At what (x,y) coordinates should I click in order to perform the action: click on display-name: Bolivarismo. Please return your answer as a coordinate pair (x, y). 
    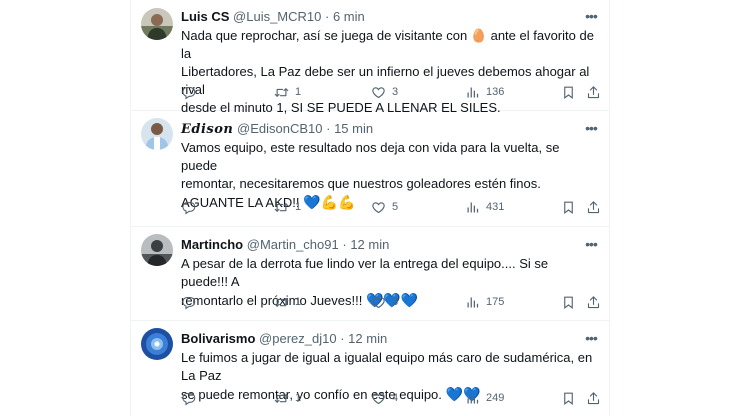
    Looking at the image, I should click on (218, 338).